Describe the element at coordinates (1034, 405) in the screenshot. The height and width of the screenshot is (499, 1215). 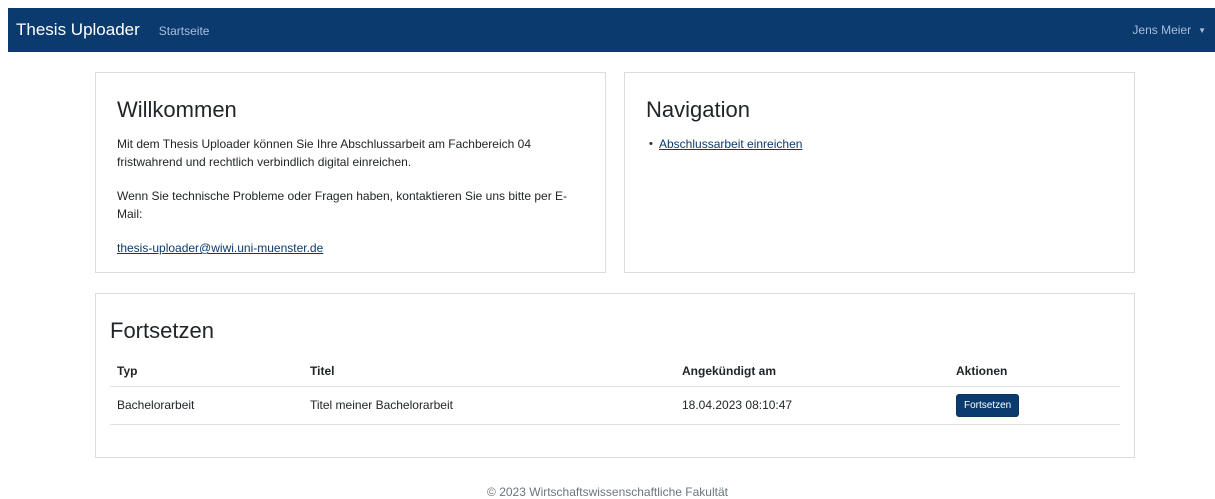
I see `cell-aktionen: Fortsetzen` at that location.